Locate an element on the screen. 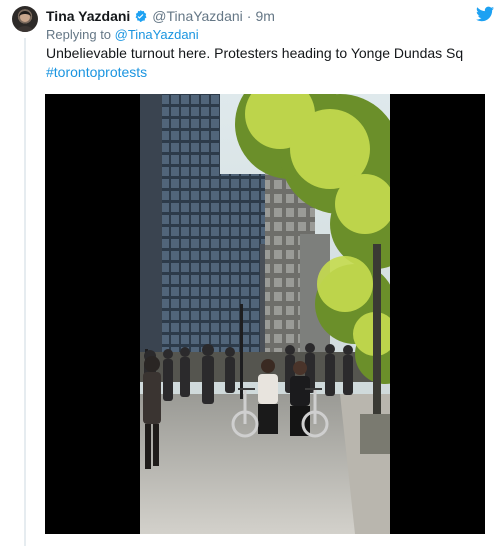 This screenshot has width=504, height=546. avatar is located at coordinates (25, 19).